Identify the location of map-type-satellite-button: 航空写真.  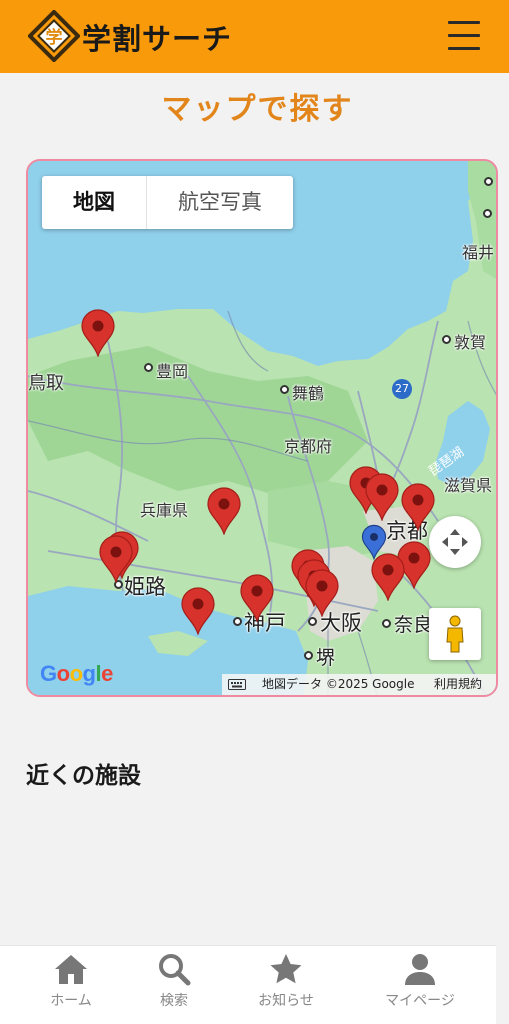
(220, 202).